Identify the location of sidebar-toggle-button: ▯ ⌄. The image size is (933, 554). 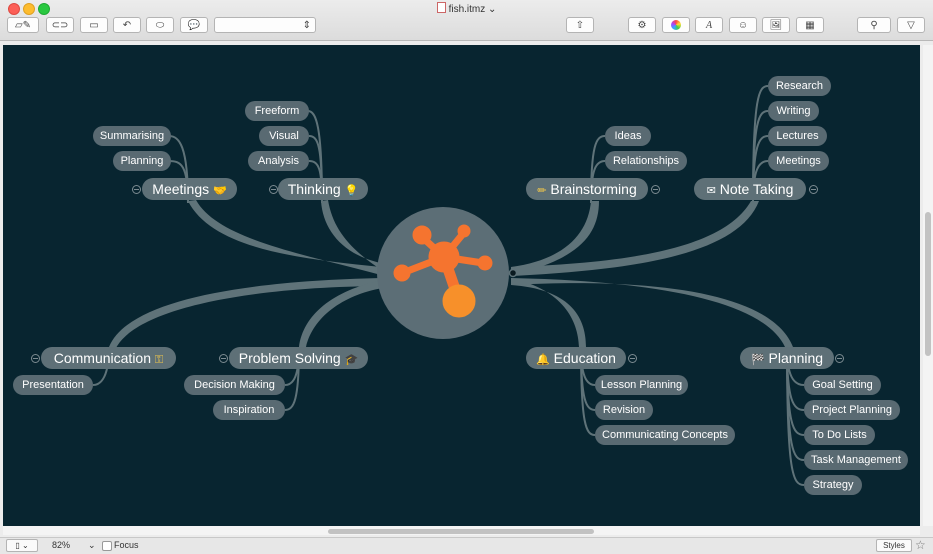
(22, 545).